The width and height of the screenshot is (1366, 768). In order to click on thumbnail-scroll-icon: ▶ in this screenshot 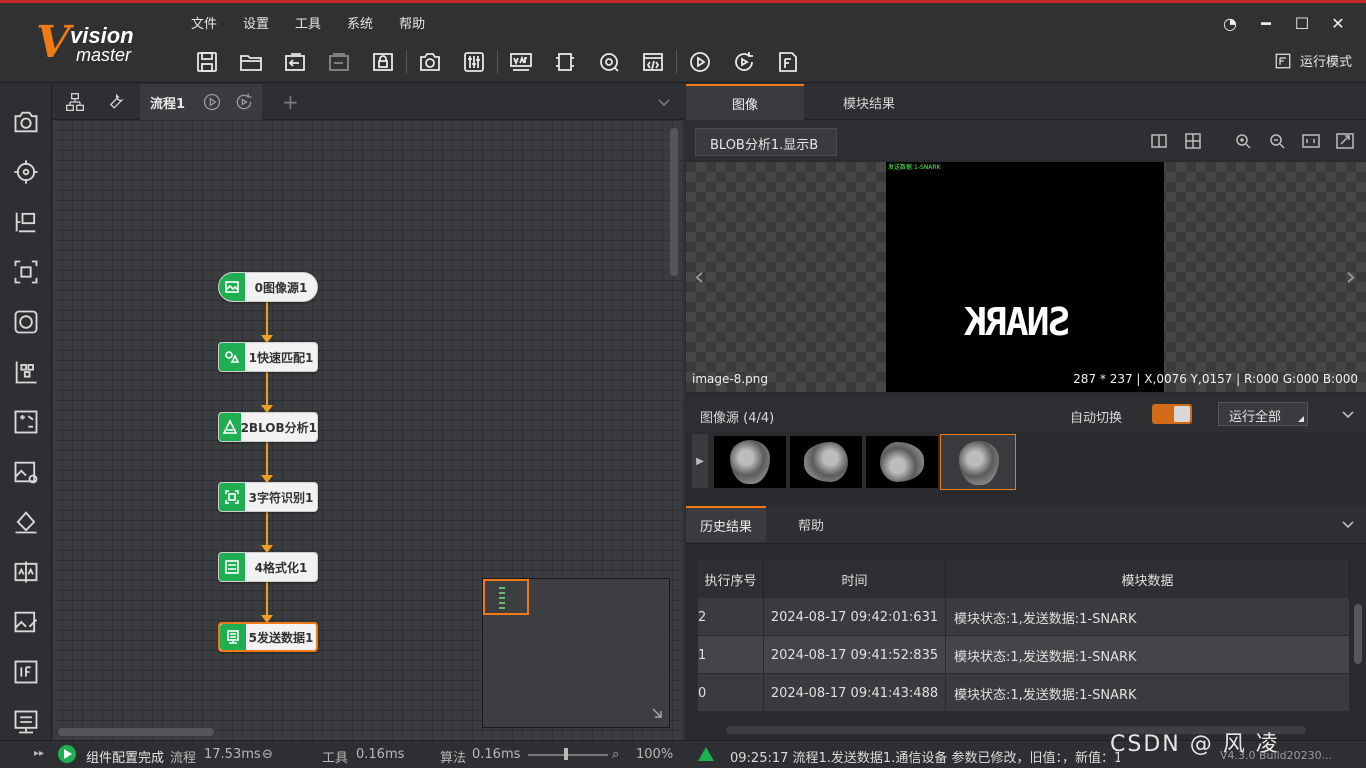, I will do `click(700, 461)`.